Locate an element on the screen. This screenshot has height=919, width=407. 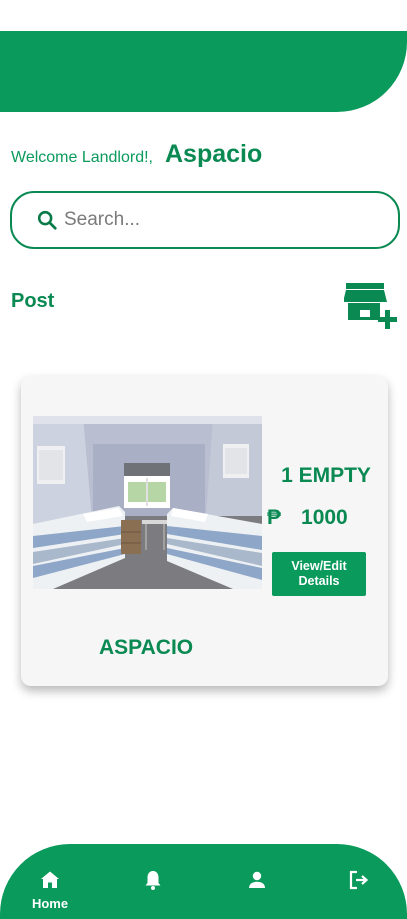
peso-icon: ₱ is located at coordinates (274, 517).